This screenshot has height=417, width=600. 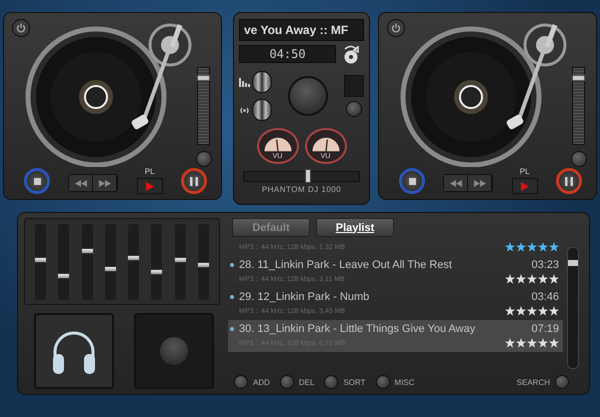 I want to click on track-title: 28. 11_Linkin Park - Leave Out All The Rest, so click(x=345, y=264).